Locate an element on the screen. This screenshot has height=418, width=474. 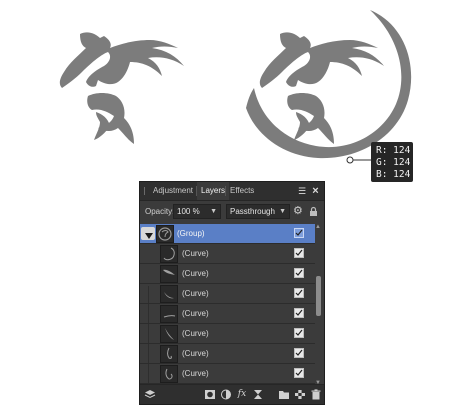
scrollbar-thumb is located at coordinates (318, 296).